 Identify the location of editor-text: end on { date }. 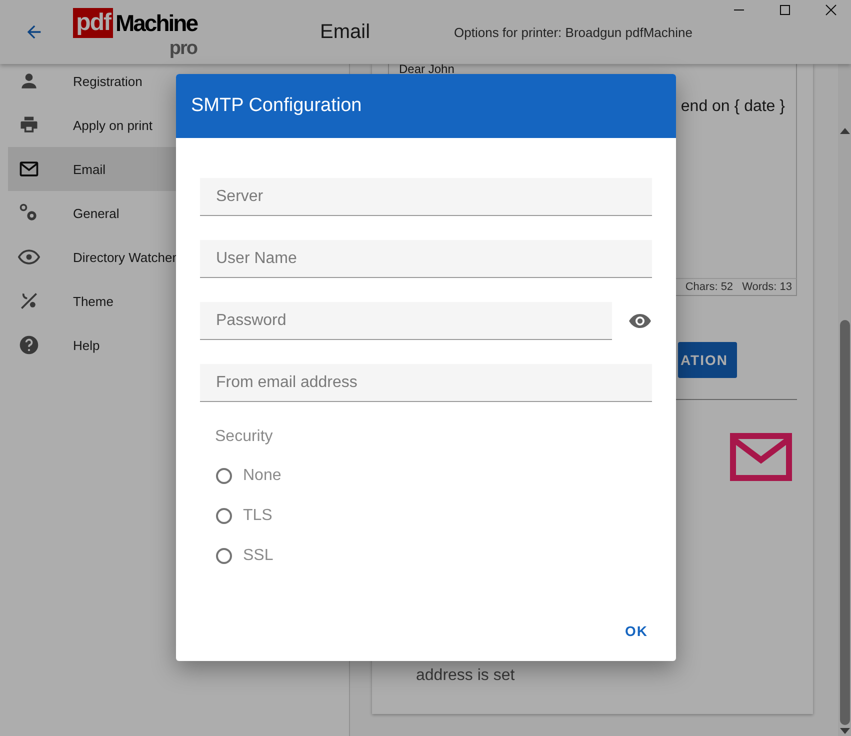
(732, 107).